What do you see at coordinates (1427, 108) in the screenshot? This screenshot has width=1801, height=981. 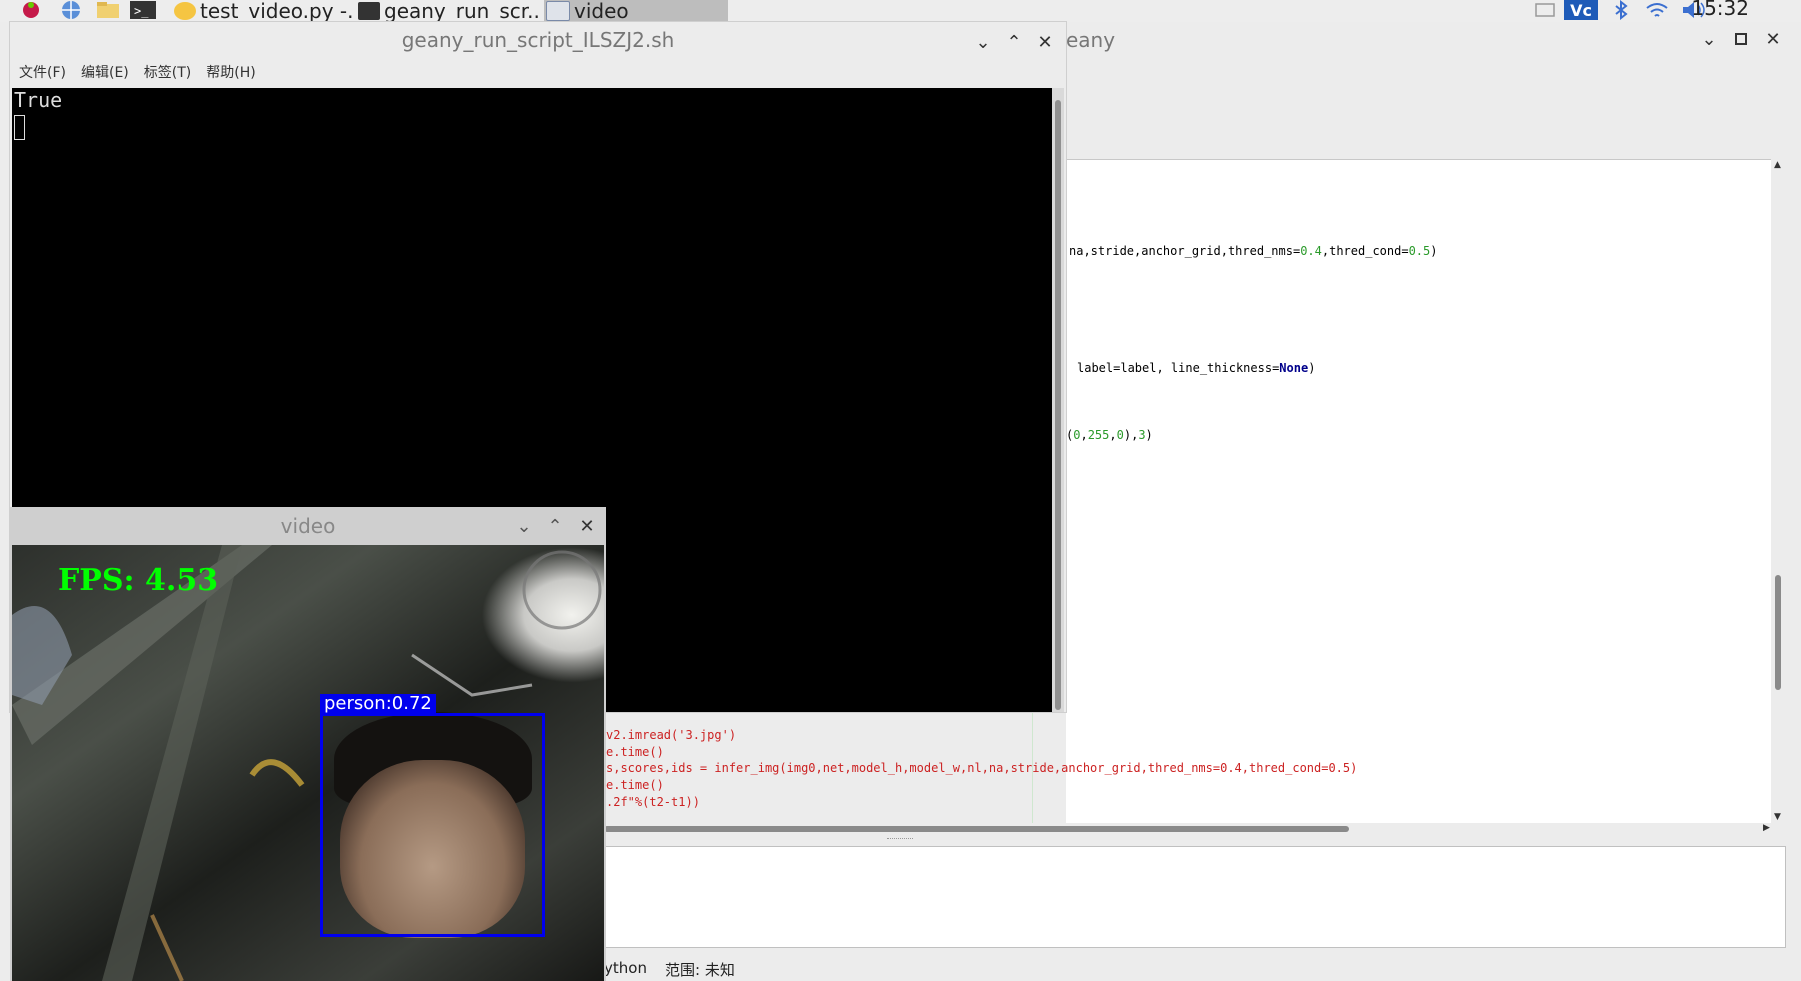 I see `geany-toolbar` at bounding box center [1427, 108].